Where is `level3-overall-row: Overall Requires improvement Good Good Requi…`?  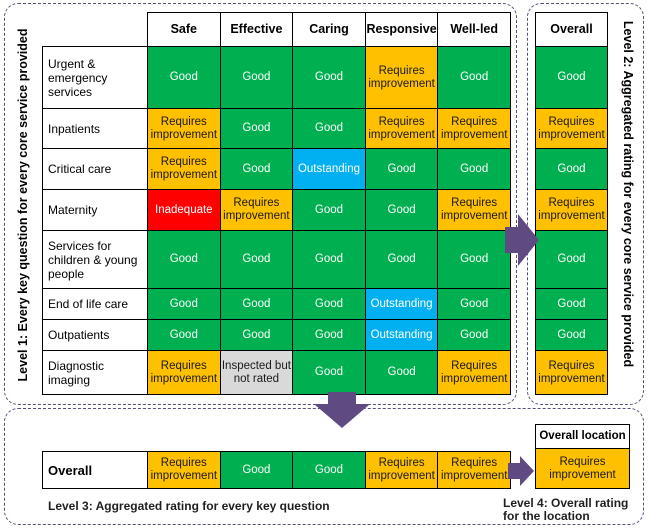
level3-overall-row: Overall Requires improvement Good Good Requi… is located at coordinates (276, 470).